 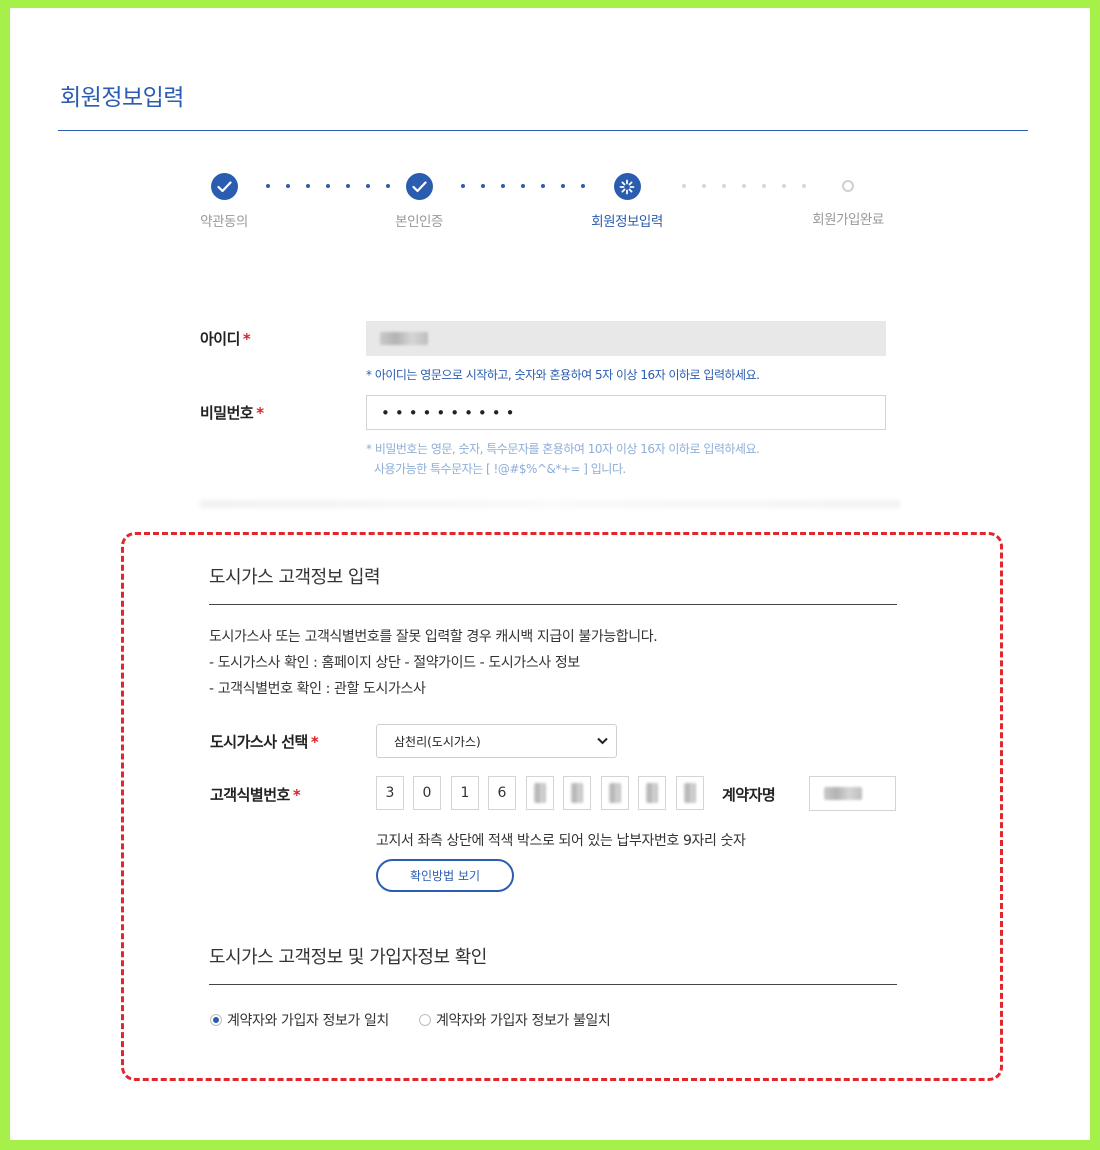 I want to click on confirm-section-title: 도시가스 고객정보 및 가입자정보 확인, so click(x=348, y=957).